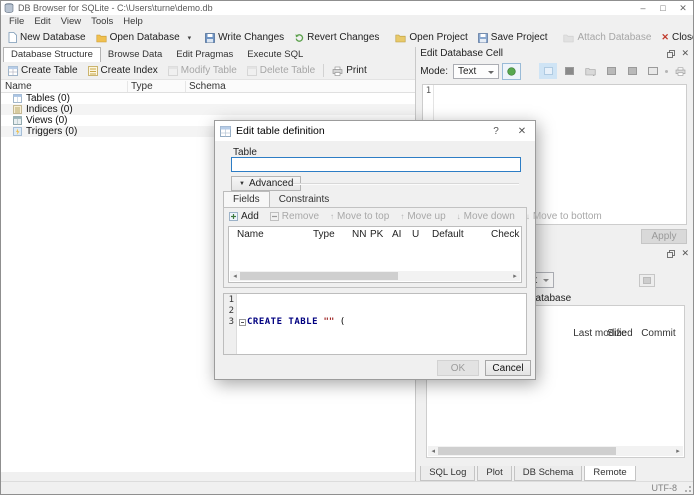 The image size is (694, 495). I want to click on add-field-button: Add, so click(244, 216).